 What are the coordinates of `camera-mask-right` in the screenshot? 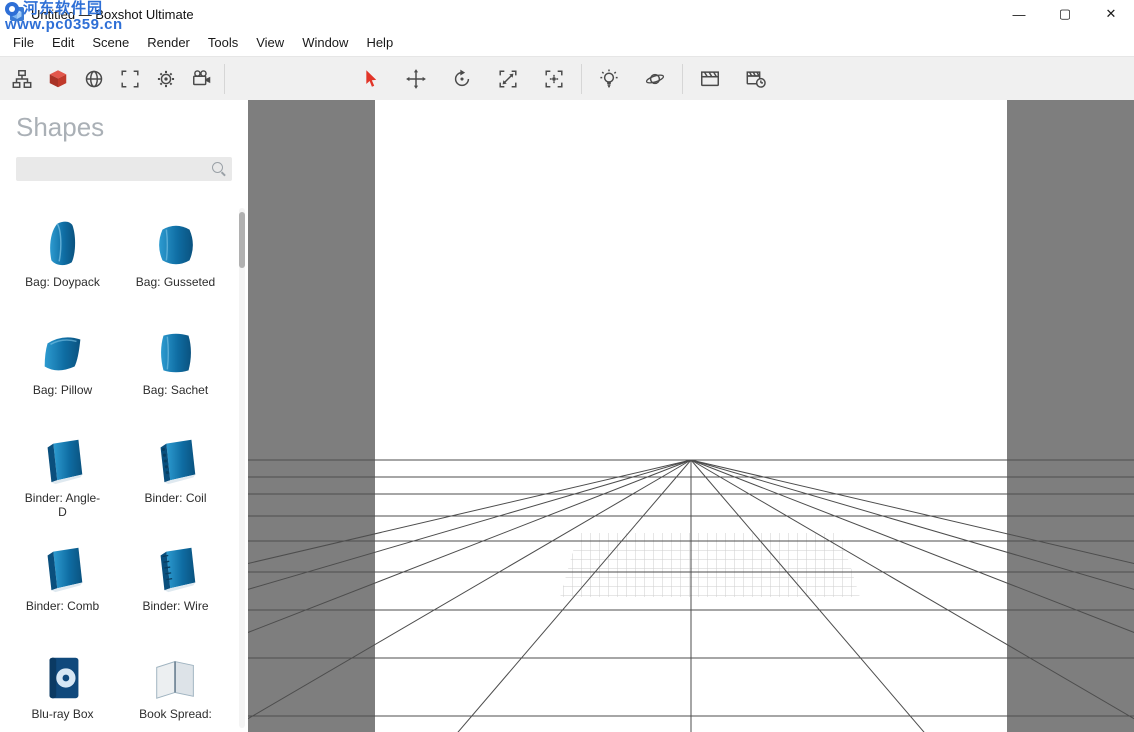 It's located at (1070, 416).